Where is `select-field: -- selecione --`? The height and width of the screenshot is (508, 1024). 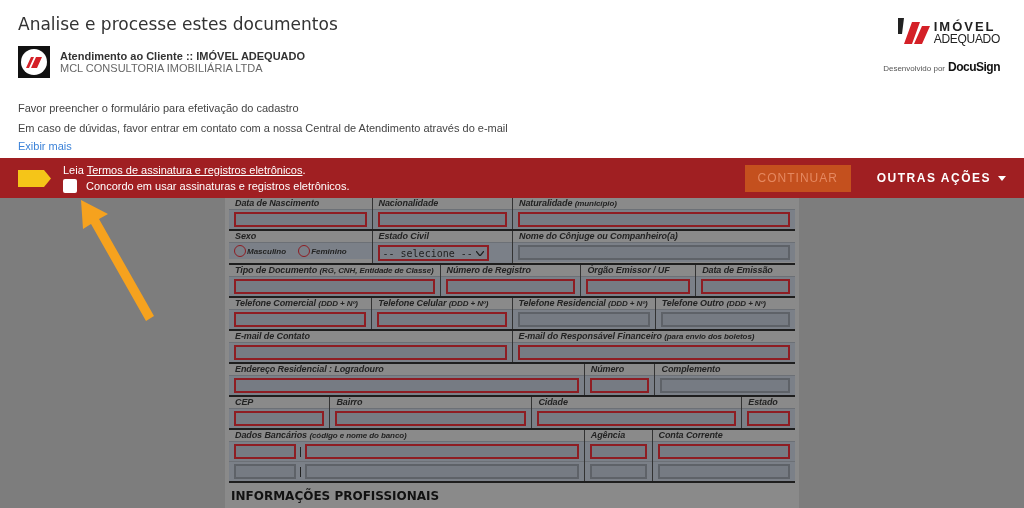
select-field: -- selecione -- is located at coordinates (433, 253).